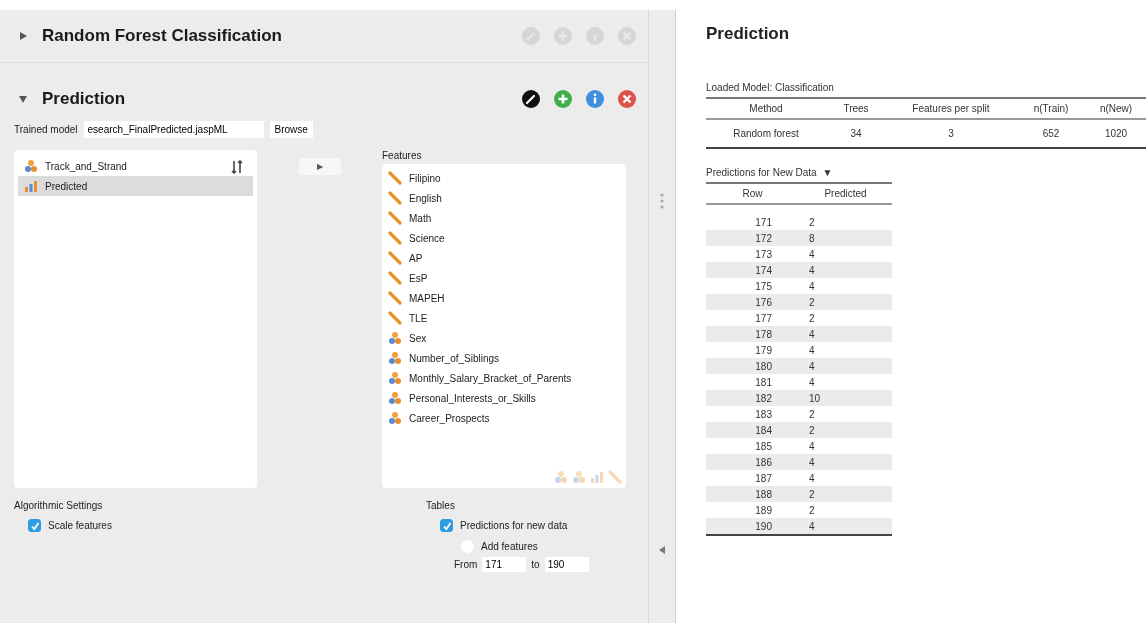  Describe the element at coordinates (752, 193) in the screenshot. I see `column-header: Row` at that location.